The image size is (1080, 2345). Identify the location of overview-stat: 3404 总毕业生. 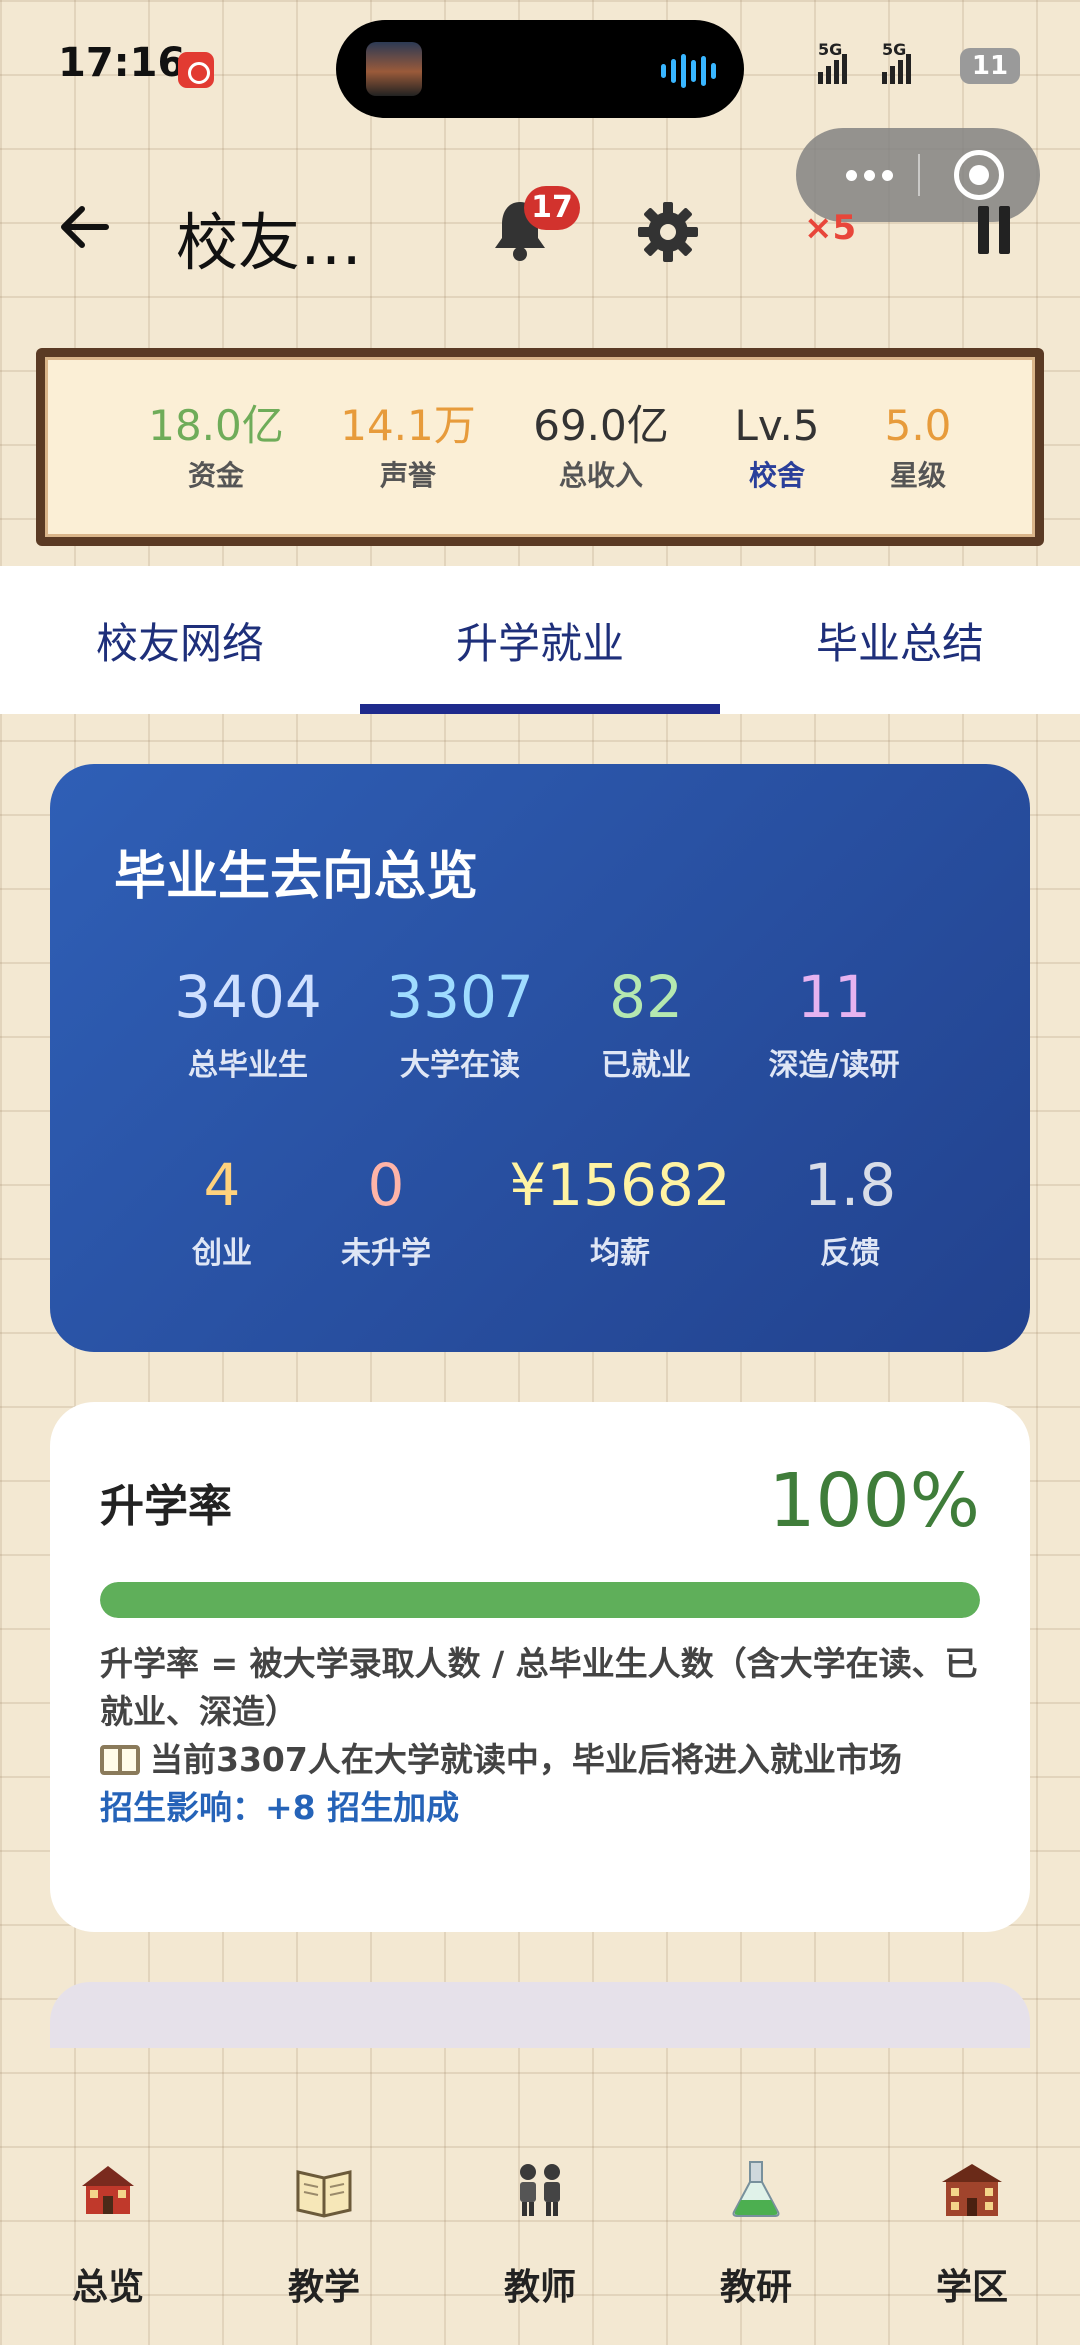
(248, 1023).